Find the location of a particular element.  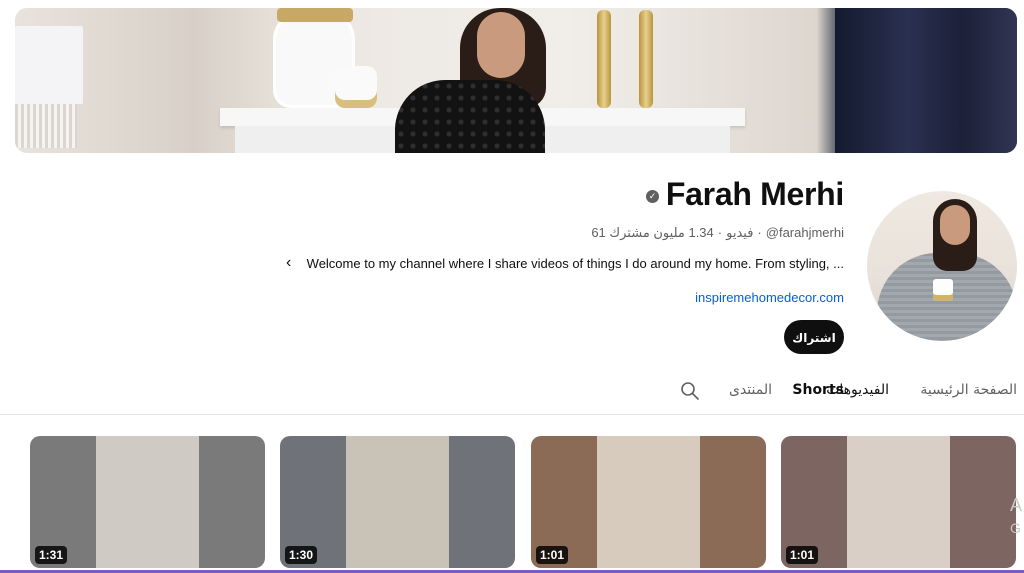

banner-jar is located at coordinates (356, 87).